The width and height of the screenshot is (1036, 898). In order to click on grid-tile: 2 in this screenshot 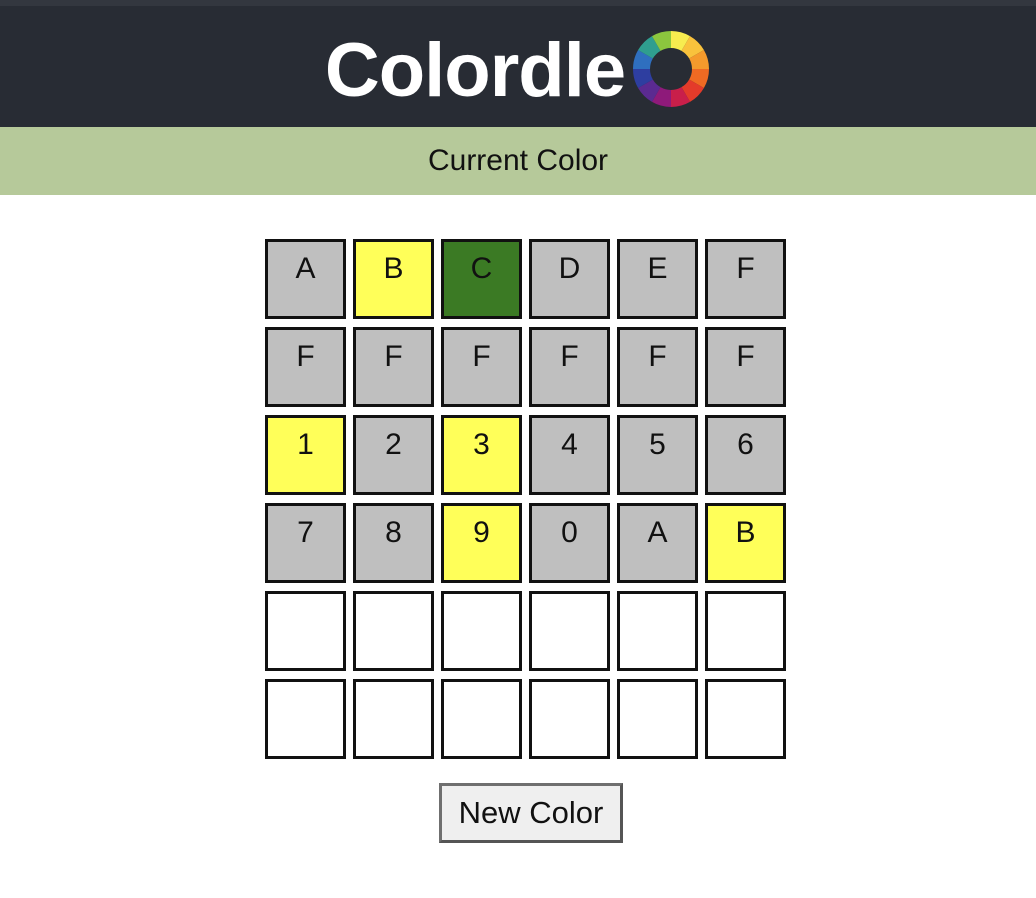, I will do `click(393, 455)`.